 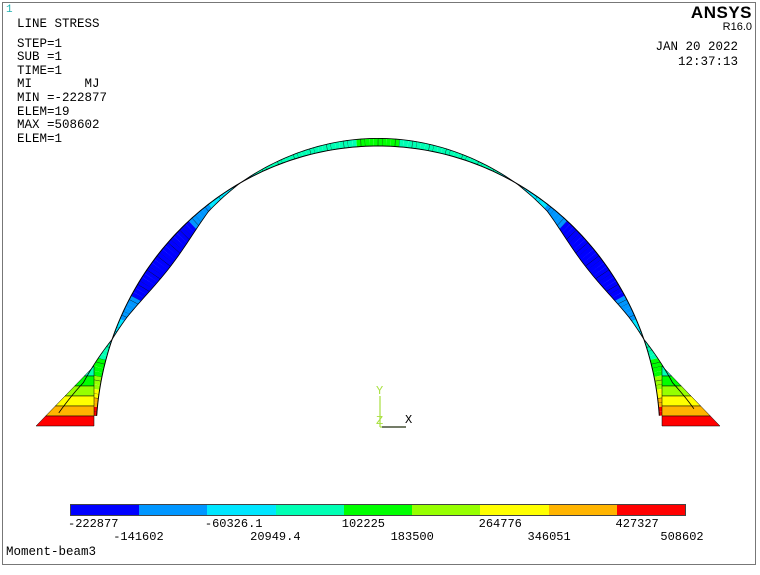 What do you see at coordinates (275, 537) in the screenshot?
I see `legend-label-bottom: 20949.4` at bounding box center [275, 537].